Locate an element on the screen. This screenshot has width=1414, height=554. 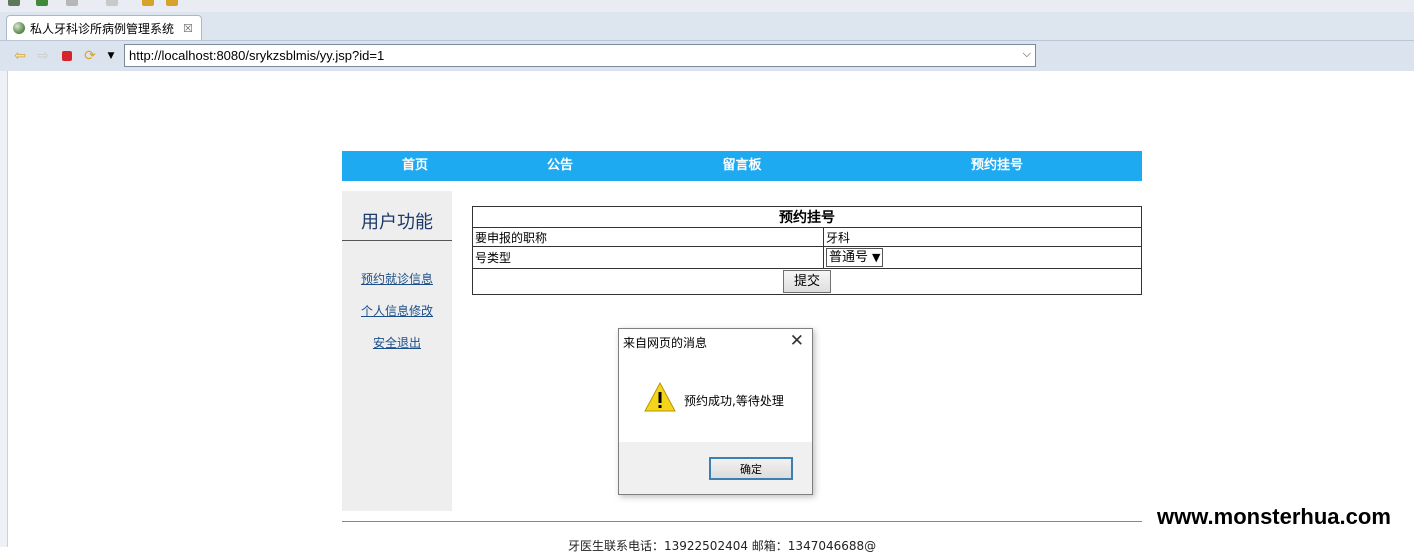
window-edge is located at coordinates (4, 309).